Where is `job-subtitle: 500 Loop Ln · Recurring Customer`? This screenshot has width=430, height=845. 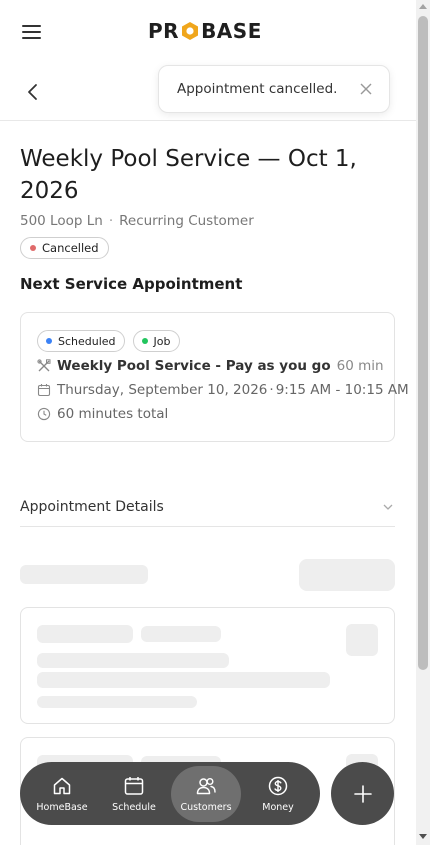 job-subtitle: 500 Loop Ln · Recurring Customer is located at coordinates (137, 221).